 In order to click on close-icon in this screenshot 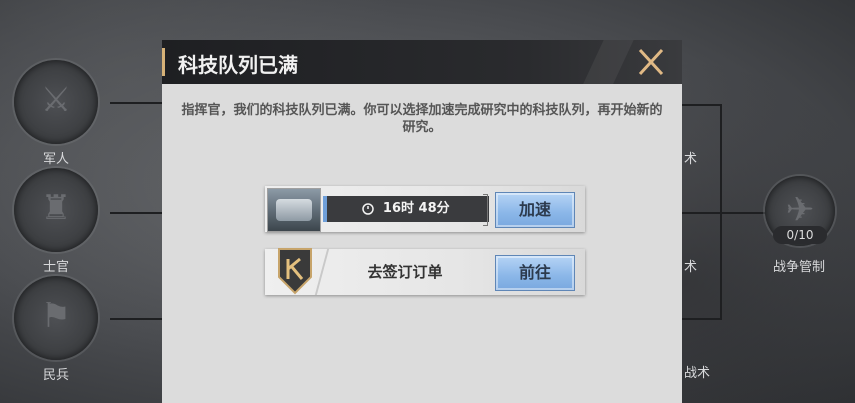, I will do `click(651, 62)`.